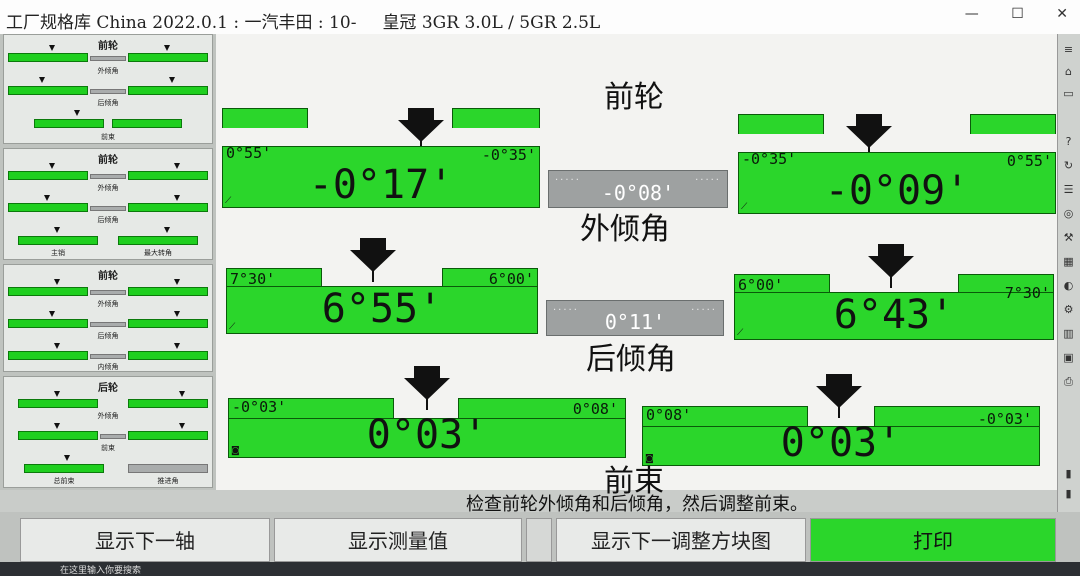 The width and height of the screenshot is (1080, 576). What do you see at coordinates (382, 309) in the screenshot?
I see `caster-value: 6°55'` at bounding box center [382, 309].